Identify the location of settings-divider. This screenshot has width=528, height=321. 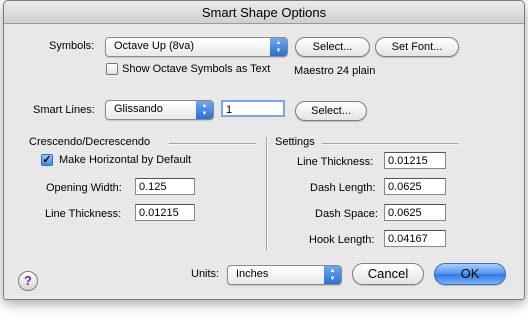
(390, 144).